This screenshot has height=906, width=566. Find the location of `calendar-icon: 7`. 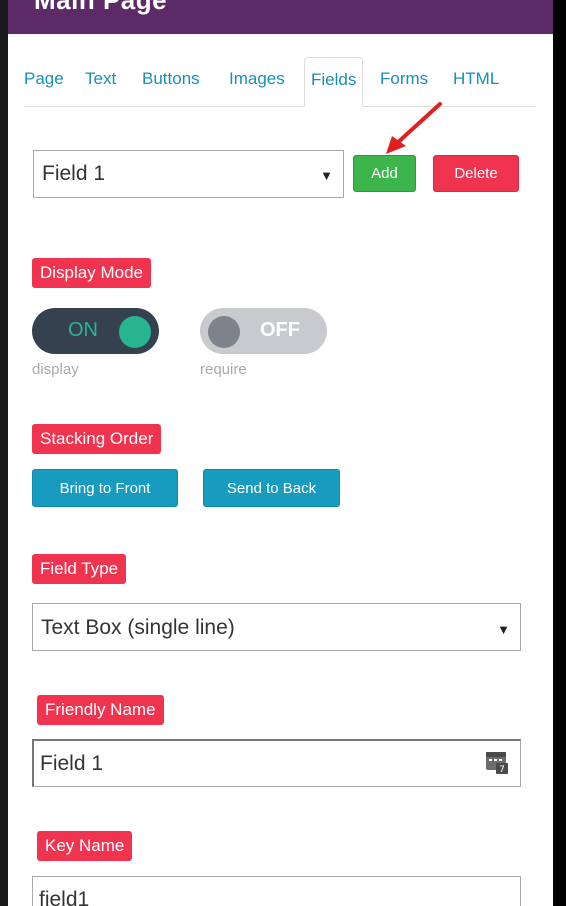

calendar-icon: 7 is located at coordinates (497, 762).